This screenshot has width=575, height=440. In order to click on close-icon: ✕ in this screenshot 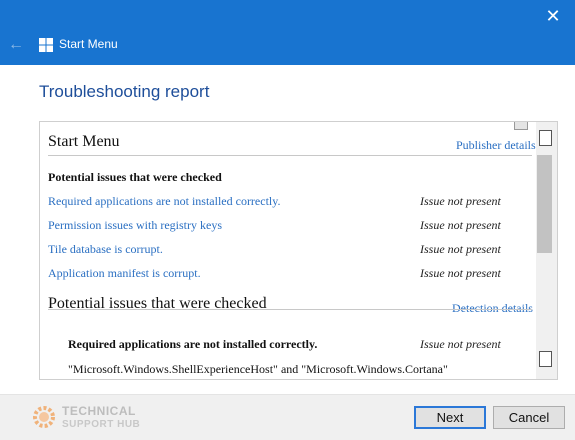, I will do `click(553, 15)`.